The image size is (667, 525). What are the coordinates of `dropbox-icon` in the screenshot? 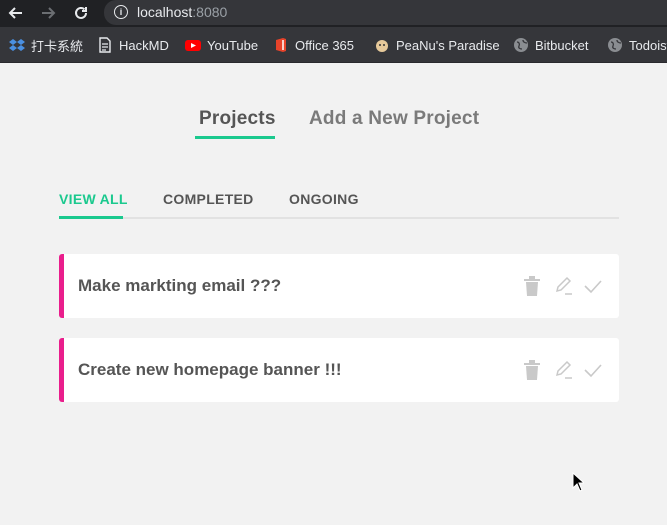 It's located at (17, 45).